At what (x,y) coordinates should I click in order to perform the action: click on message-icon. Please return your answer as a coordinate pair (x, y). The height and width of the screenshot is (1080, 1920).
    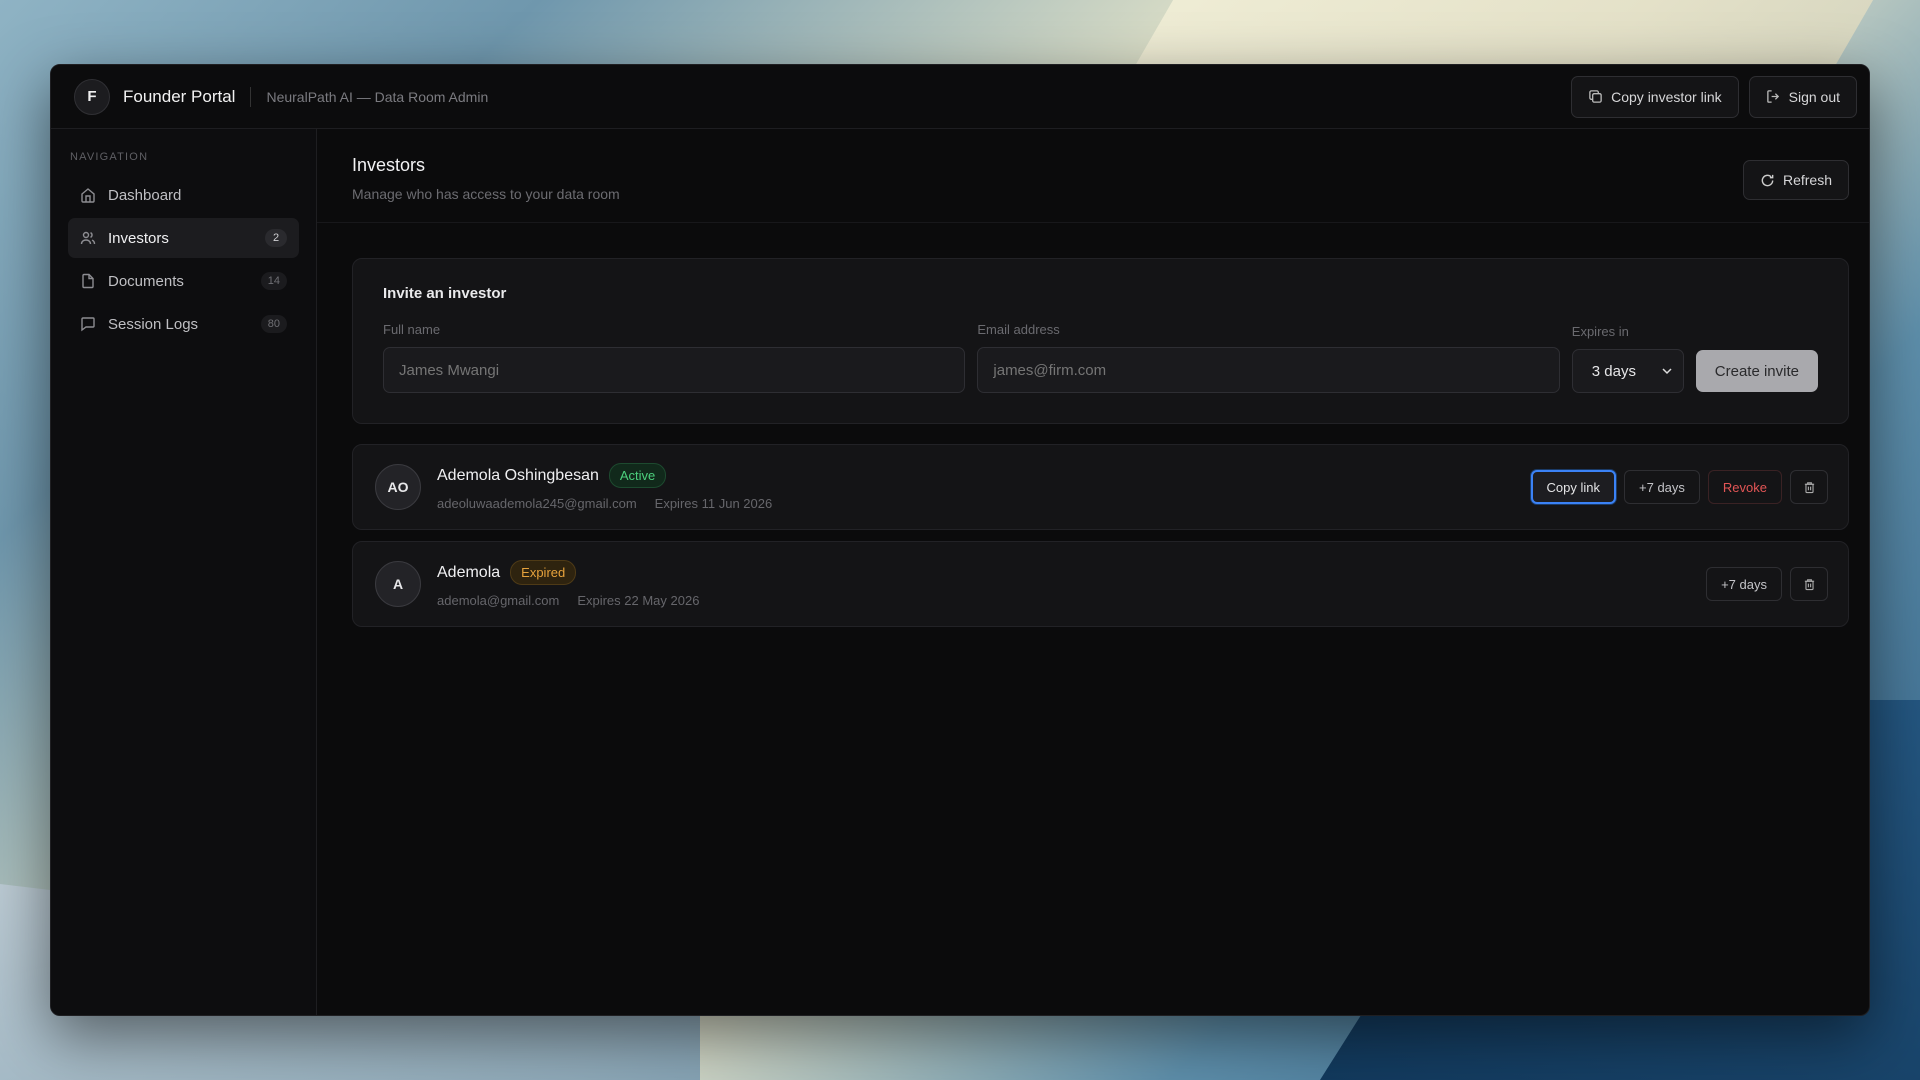
    Looking at the image, I should click on (88, 324).